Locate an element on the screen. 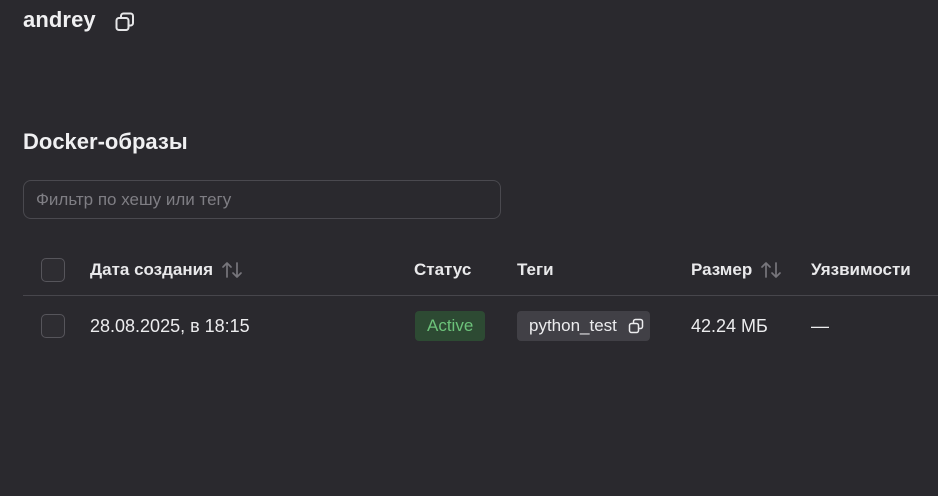  repository-name: andrey is located at coordinates (59, 19).